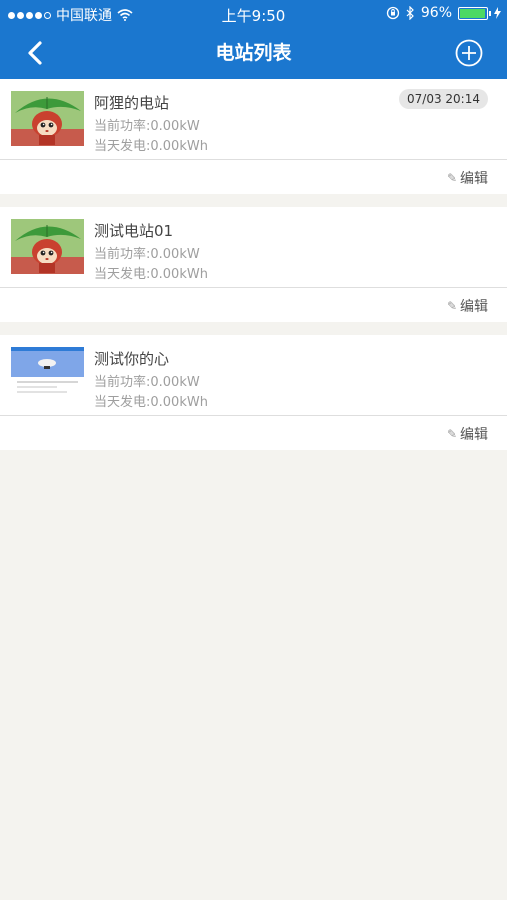 The height and width of the screenshot is (900, 507). I want to click on webpage-screenshot-thumbnail-icon, so click(47, 374).